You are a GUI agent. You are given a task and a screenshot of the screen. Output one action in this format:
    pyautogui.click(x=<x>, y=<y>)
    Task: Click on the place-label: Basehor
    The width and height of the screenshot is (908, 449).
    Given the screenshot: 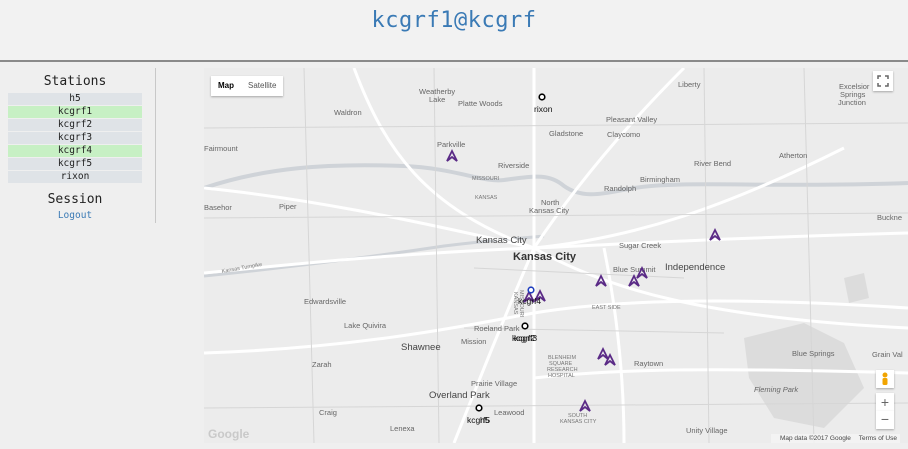 What is the action you would take?
    pyautogui.click(x=218, y=207)
    